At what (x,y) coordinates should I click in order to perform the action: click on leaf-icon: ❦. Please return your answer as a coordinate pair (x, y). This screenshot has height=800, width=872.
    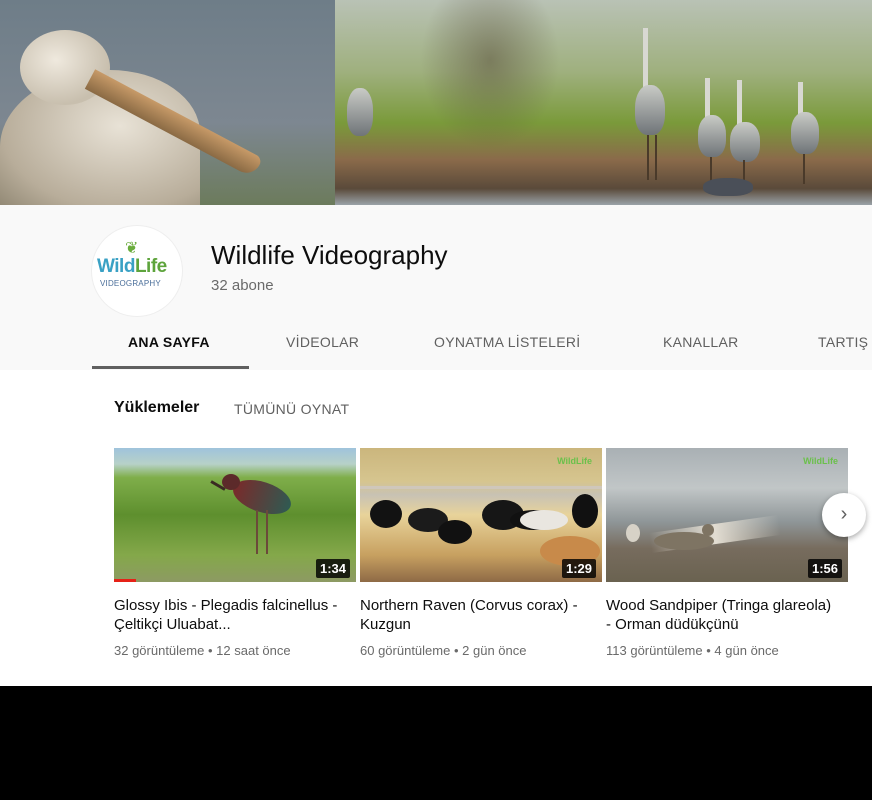
    Looking at the image, I should click on (132, 248).